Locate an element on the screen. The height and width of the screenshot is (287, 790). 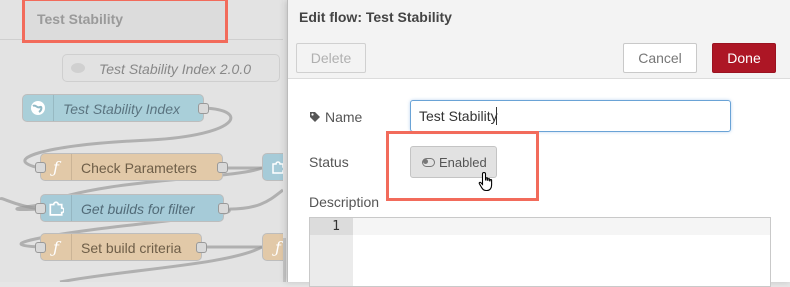
tray-header: Edit flow: Test Stability is located at coordinates (539, 17).